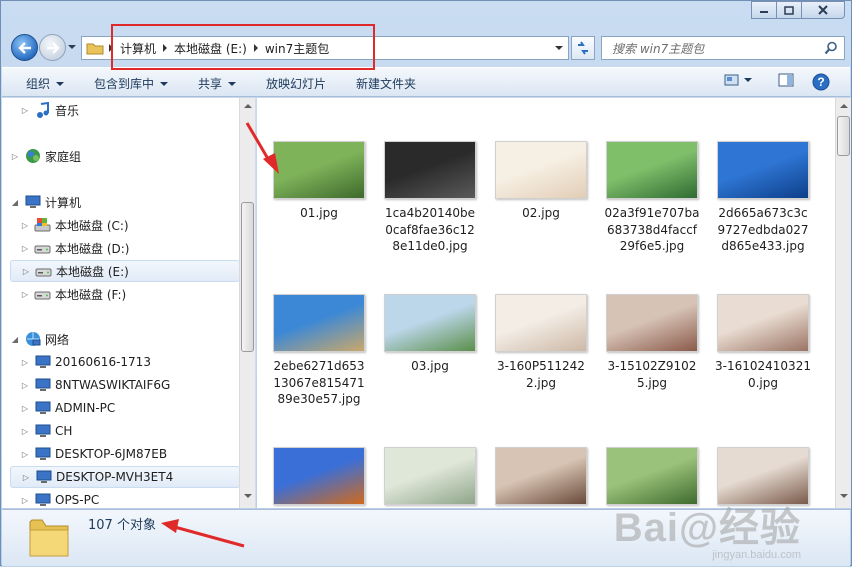 The height and width of the screenshot is (567, 852). I want to click on nav-scrollbar, so click(247, 303).